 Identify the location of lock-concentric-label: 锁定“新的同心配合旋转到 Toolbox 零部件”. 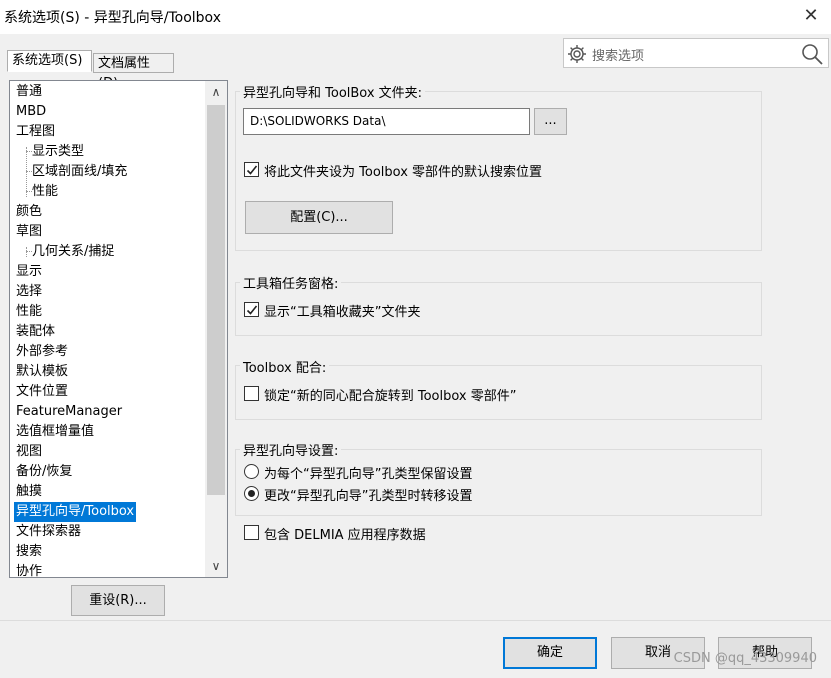
(390, 396).